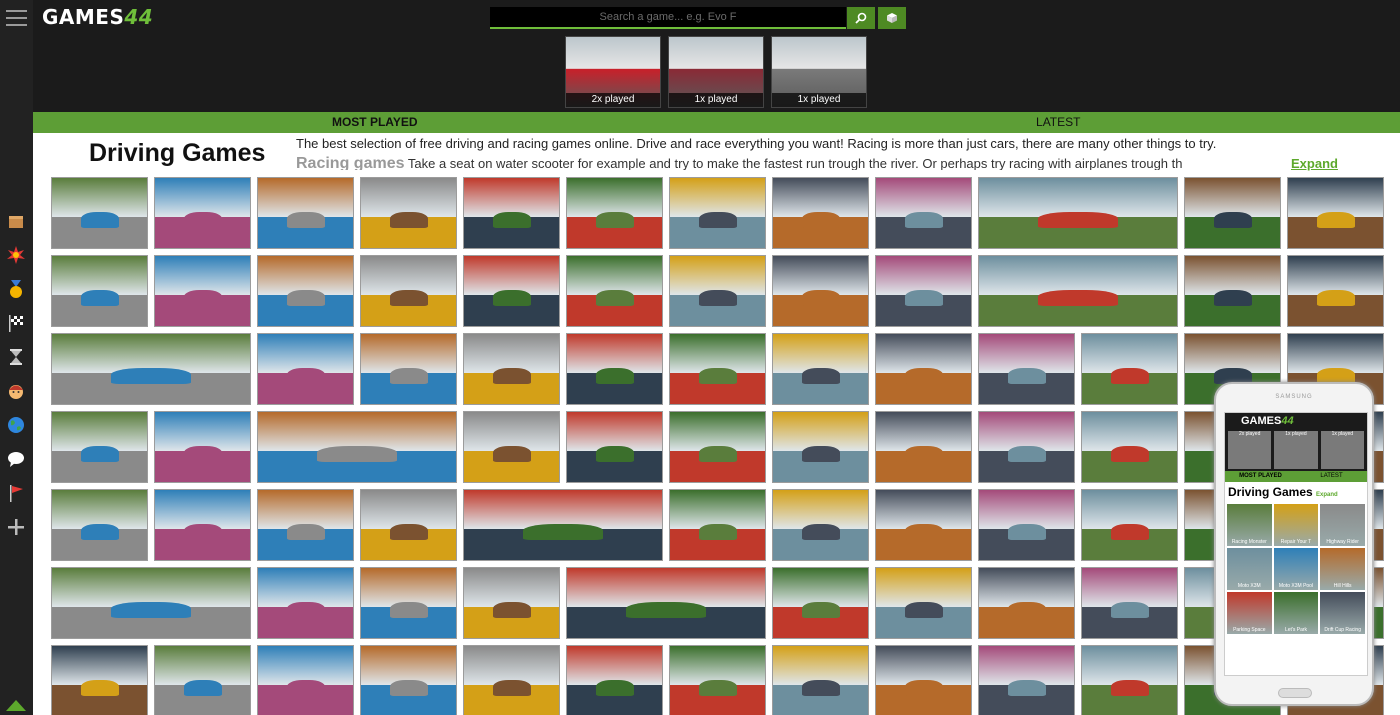 The width and height of the screenshot is (1400, 715). Describe the element at coordinates (97, 17) in the screenshot. I see `site-logo: GAMES44` at that location.